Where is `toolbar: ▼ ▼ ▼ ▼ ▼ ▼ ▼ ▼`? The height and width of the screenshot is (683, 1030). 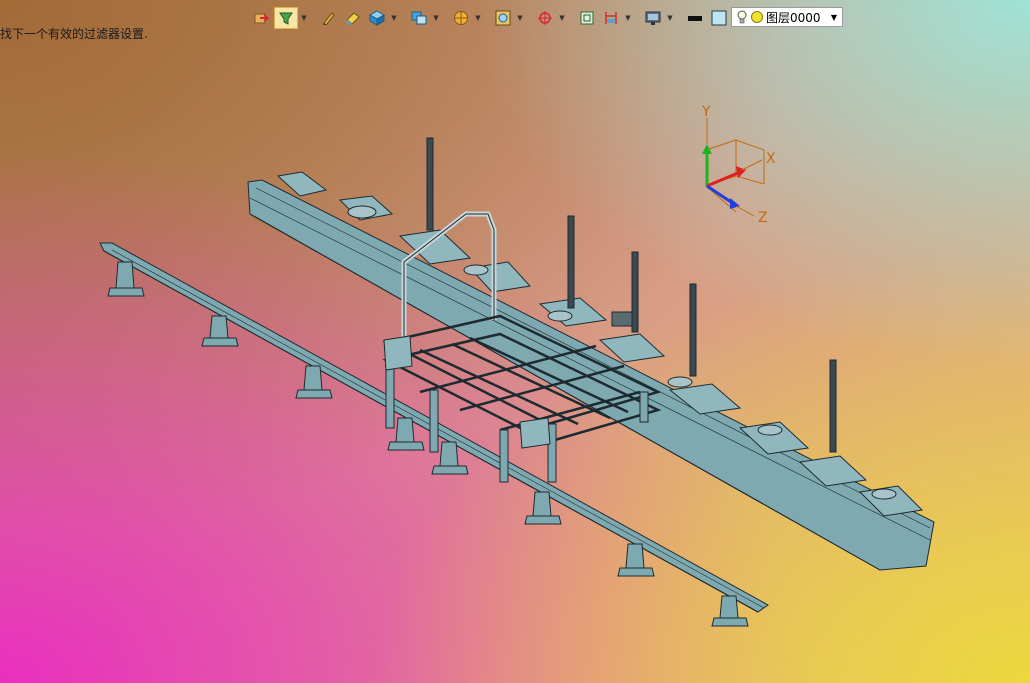 toolbar: ▼ ▼ ▼ ▼ ▼ ▼ ▼ ▼ is located at coordinates (507, 18).